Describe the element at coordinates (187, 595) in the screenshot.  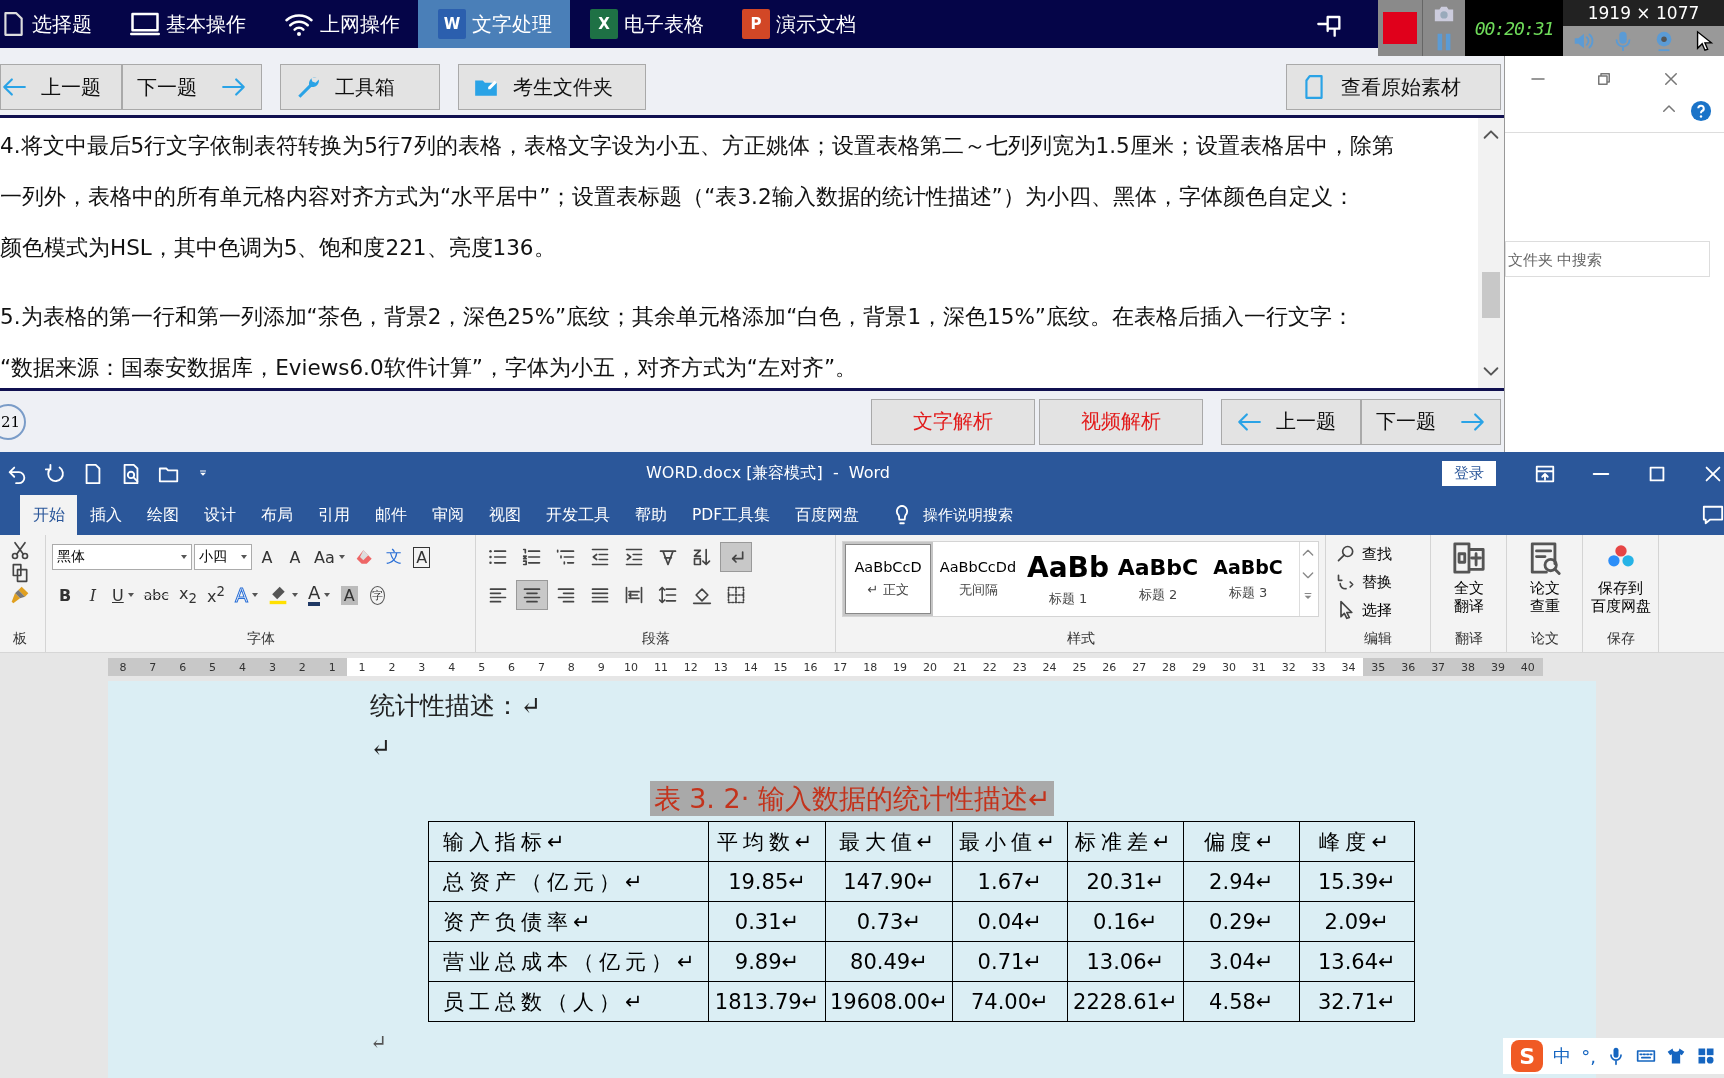
I see `sub-button: x$_{2}$` at that location.